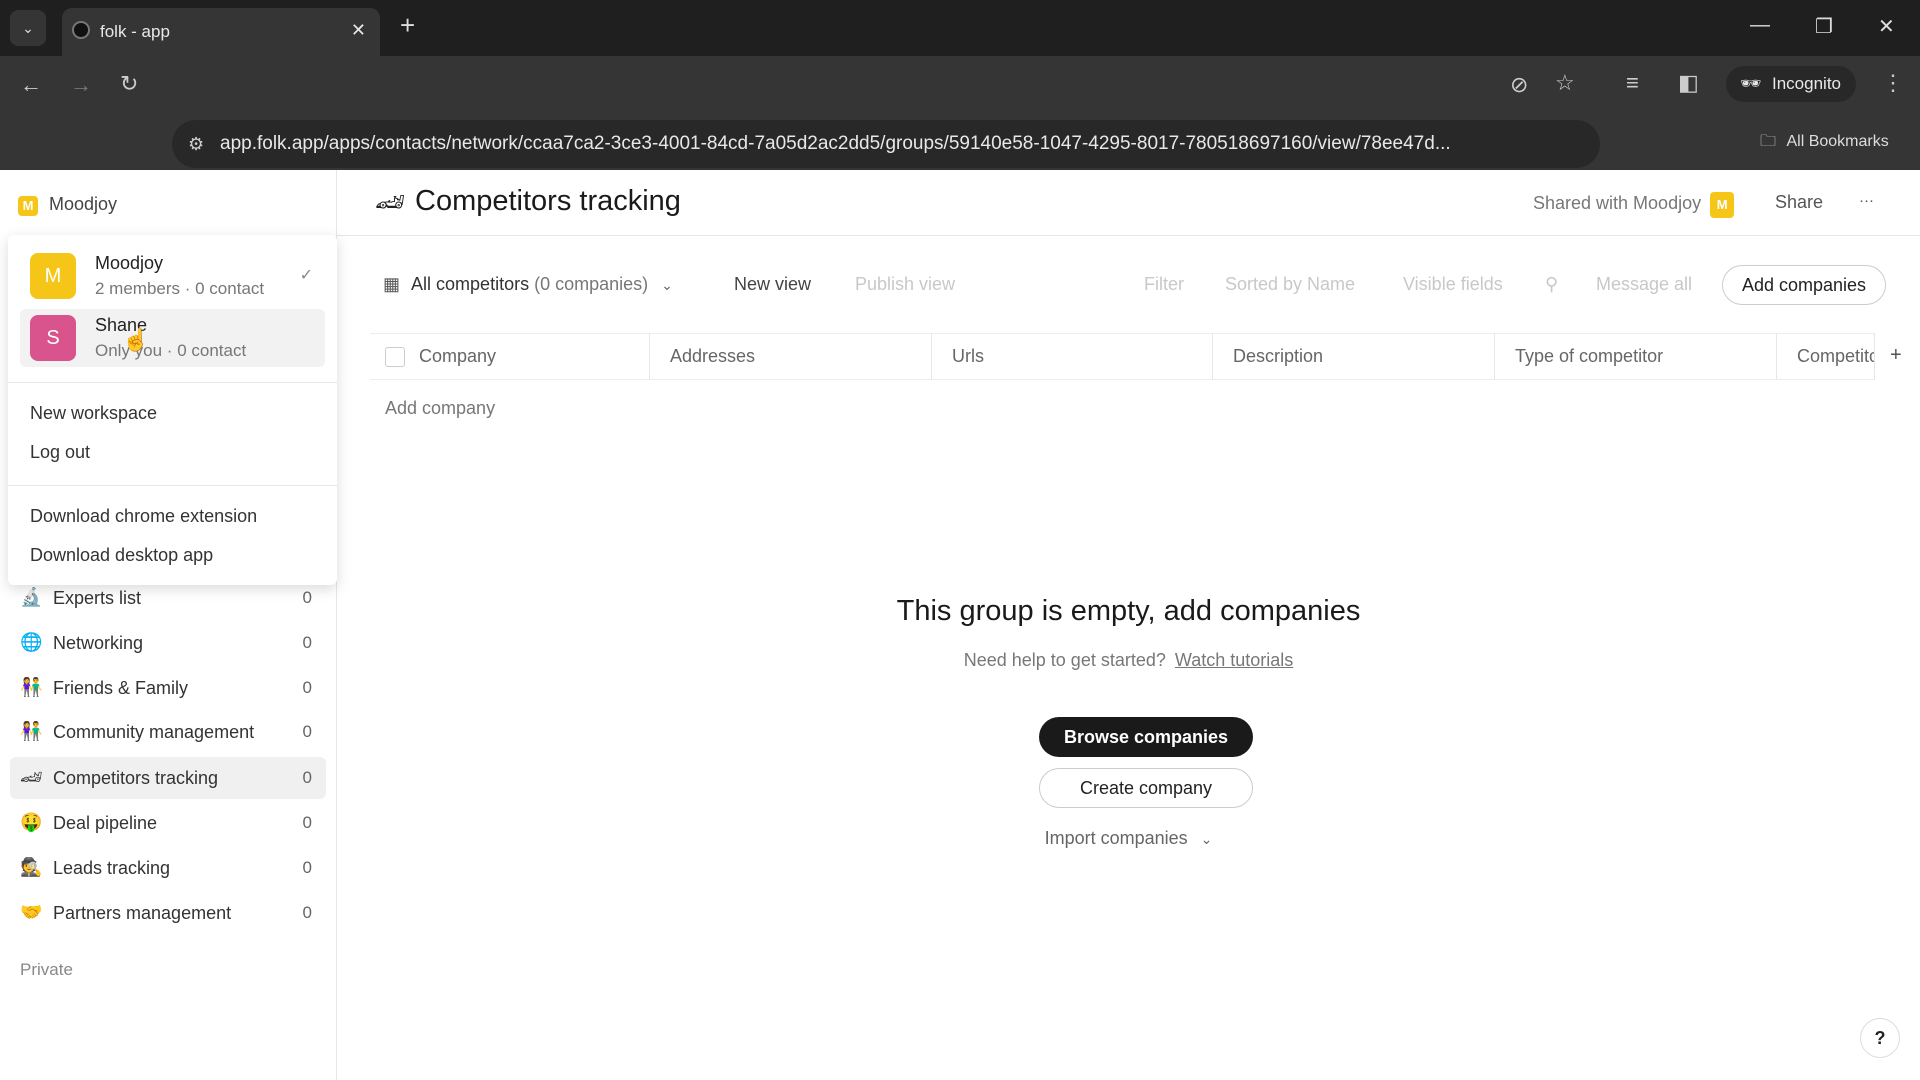  What do you see at coordinates (129, 84) in the screenshot?
I see `reload-icon: ↻` at bounding box center [129, 84].